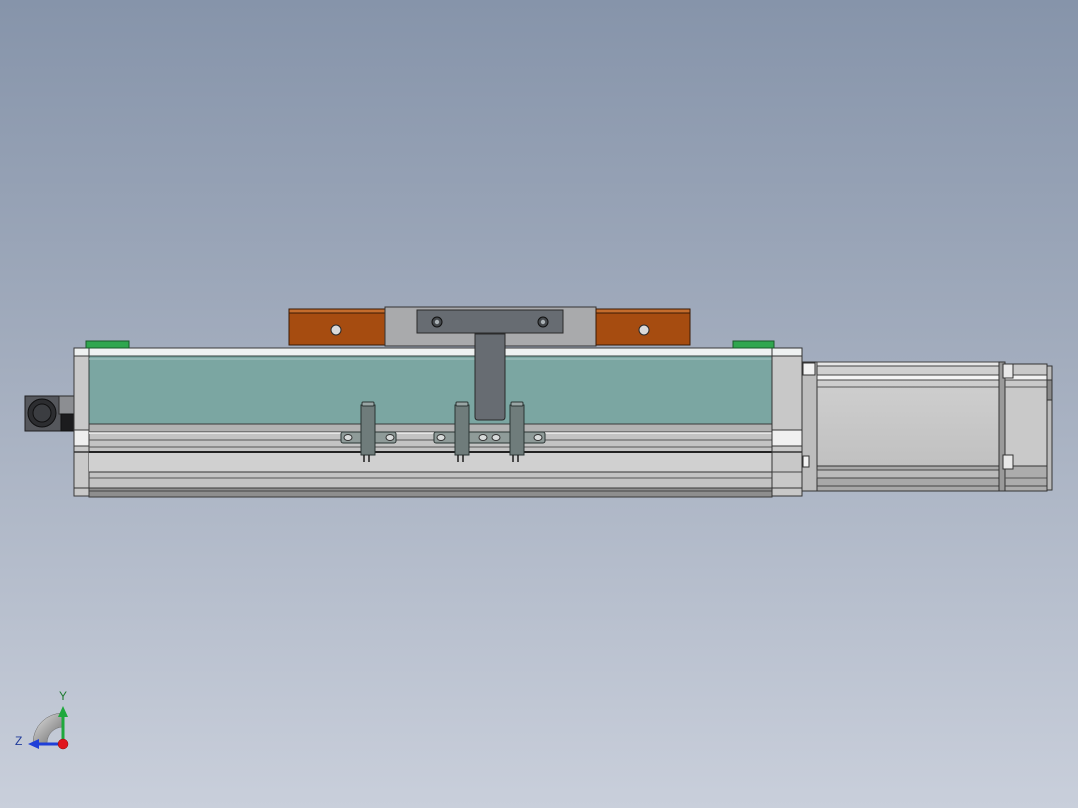 Image resolution: width=1078 pixels, height=808 pixels. I want to click on body-top-strip, so click(430, 352).